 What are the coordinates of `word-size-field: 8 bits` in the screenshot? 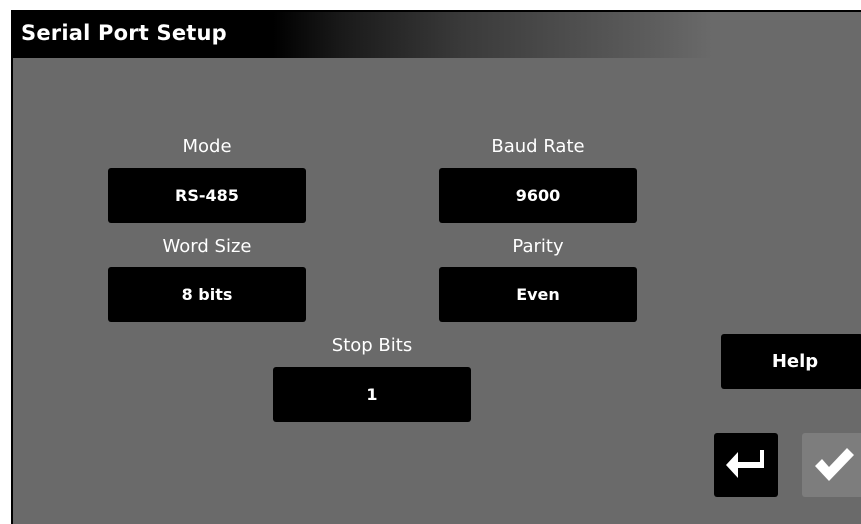 It's located at (207, 294).